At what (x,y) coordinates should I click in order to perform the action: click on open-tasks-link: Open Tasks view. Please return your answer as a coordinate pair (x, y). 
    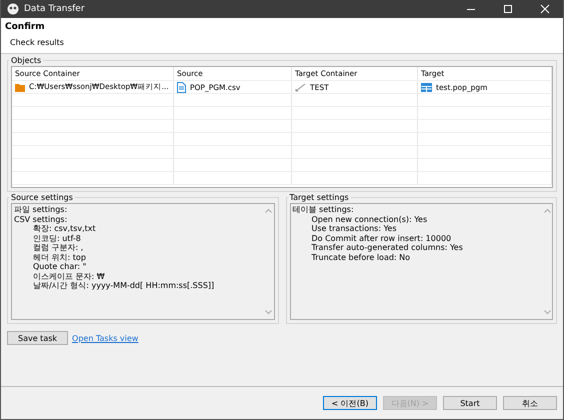
    Looking at the image, I should click on (105, 338).